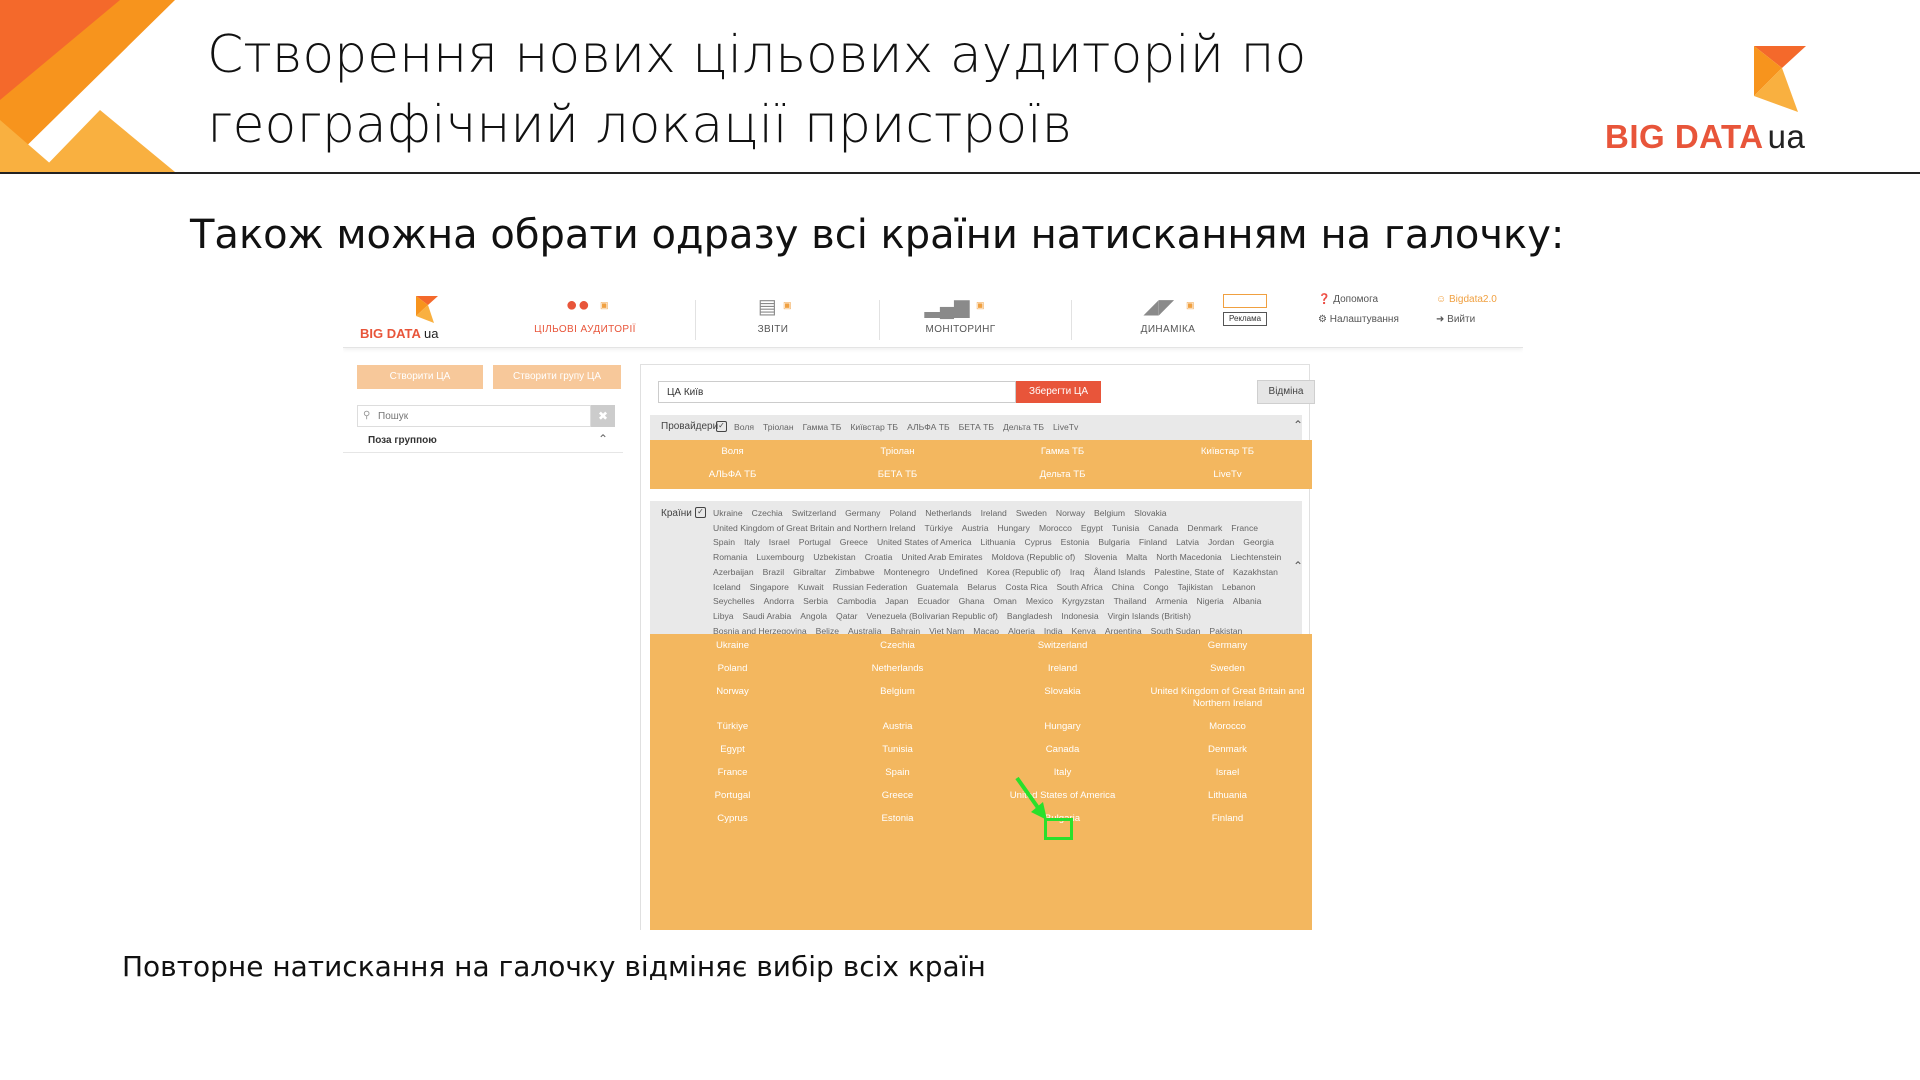 The image size is (1920, 1080). I want to click on country-selected-item: Lithuania, so click(1227, 796).